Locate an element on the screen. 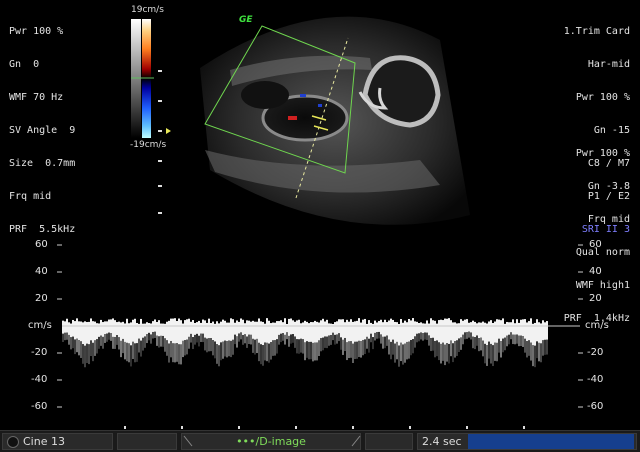 This screenshot has height=452, width=640. focus-marker is located at coordinates (168, 131).